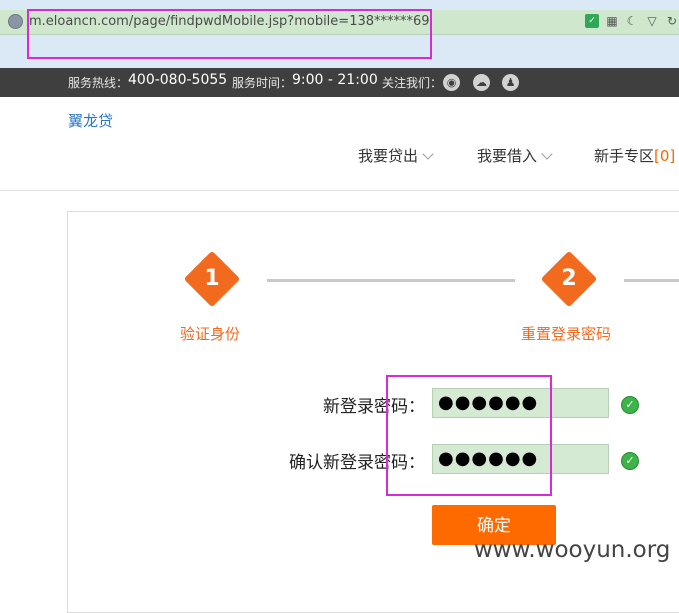 The height and width of the screenshot is (613, 679). What do you see at coordinates (566, 334) in the screenshot?
I see `step-2-label: 重置登录密码` at bounding box center [566, 334].